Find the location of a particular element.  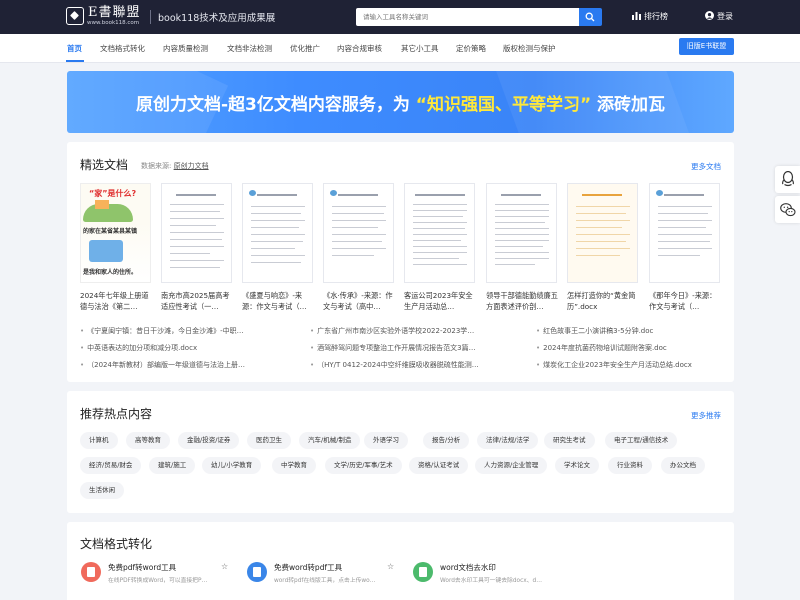

more-docs-link: 更多文档 is located at coordinates (706, 166).